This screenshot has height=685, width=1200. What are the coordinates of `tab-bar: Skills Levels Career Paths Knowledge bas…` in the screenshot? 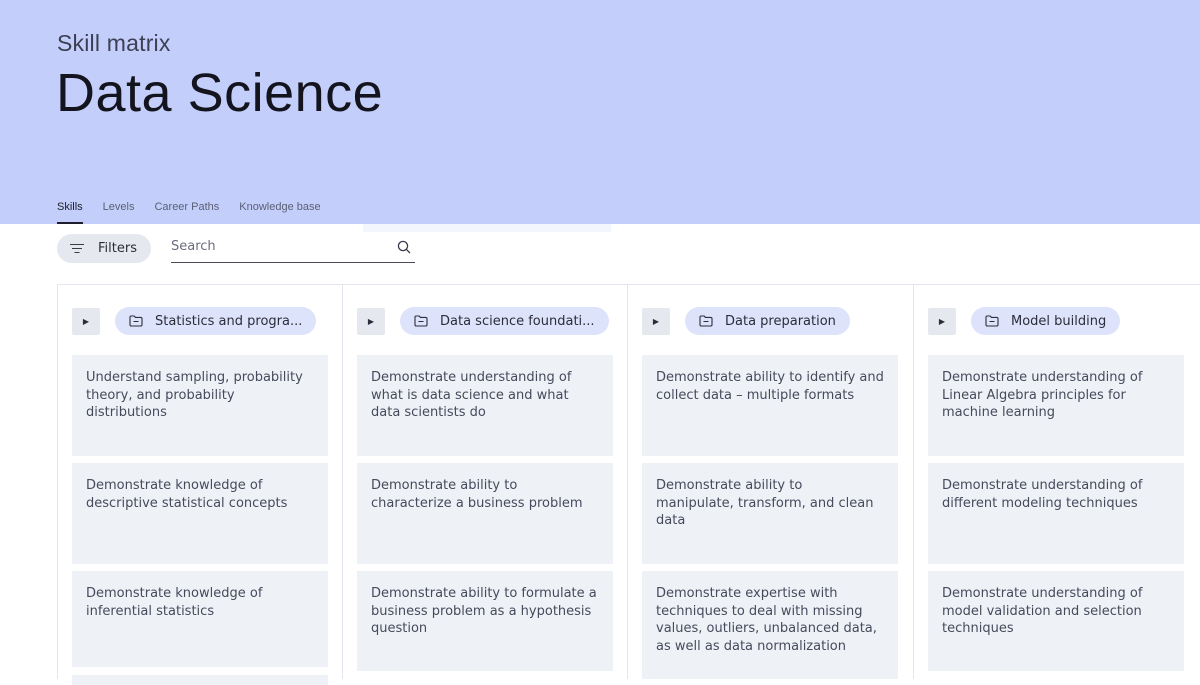 It's located at (189, 210).